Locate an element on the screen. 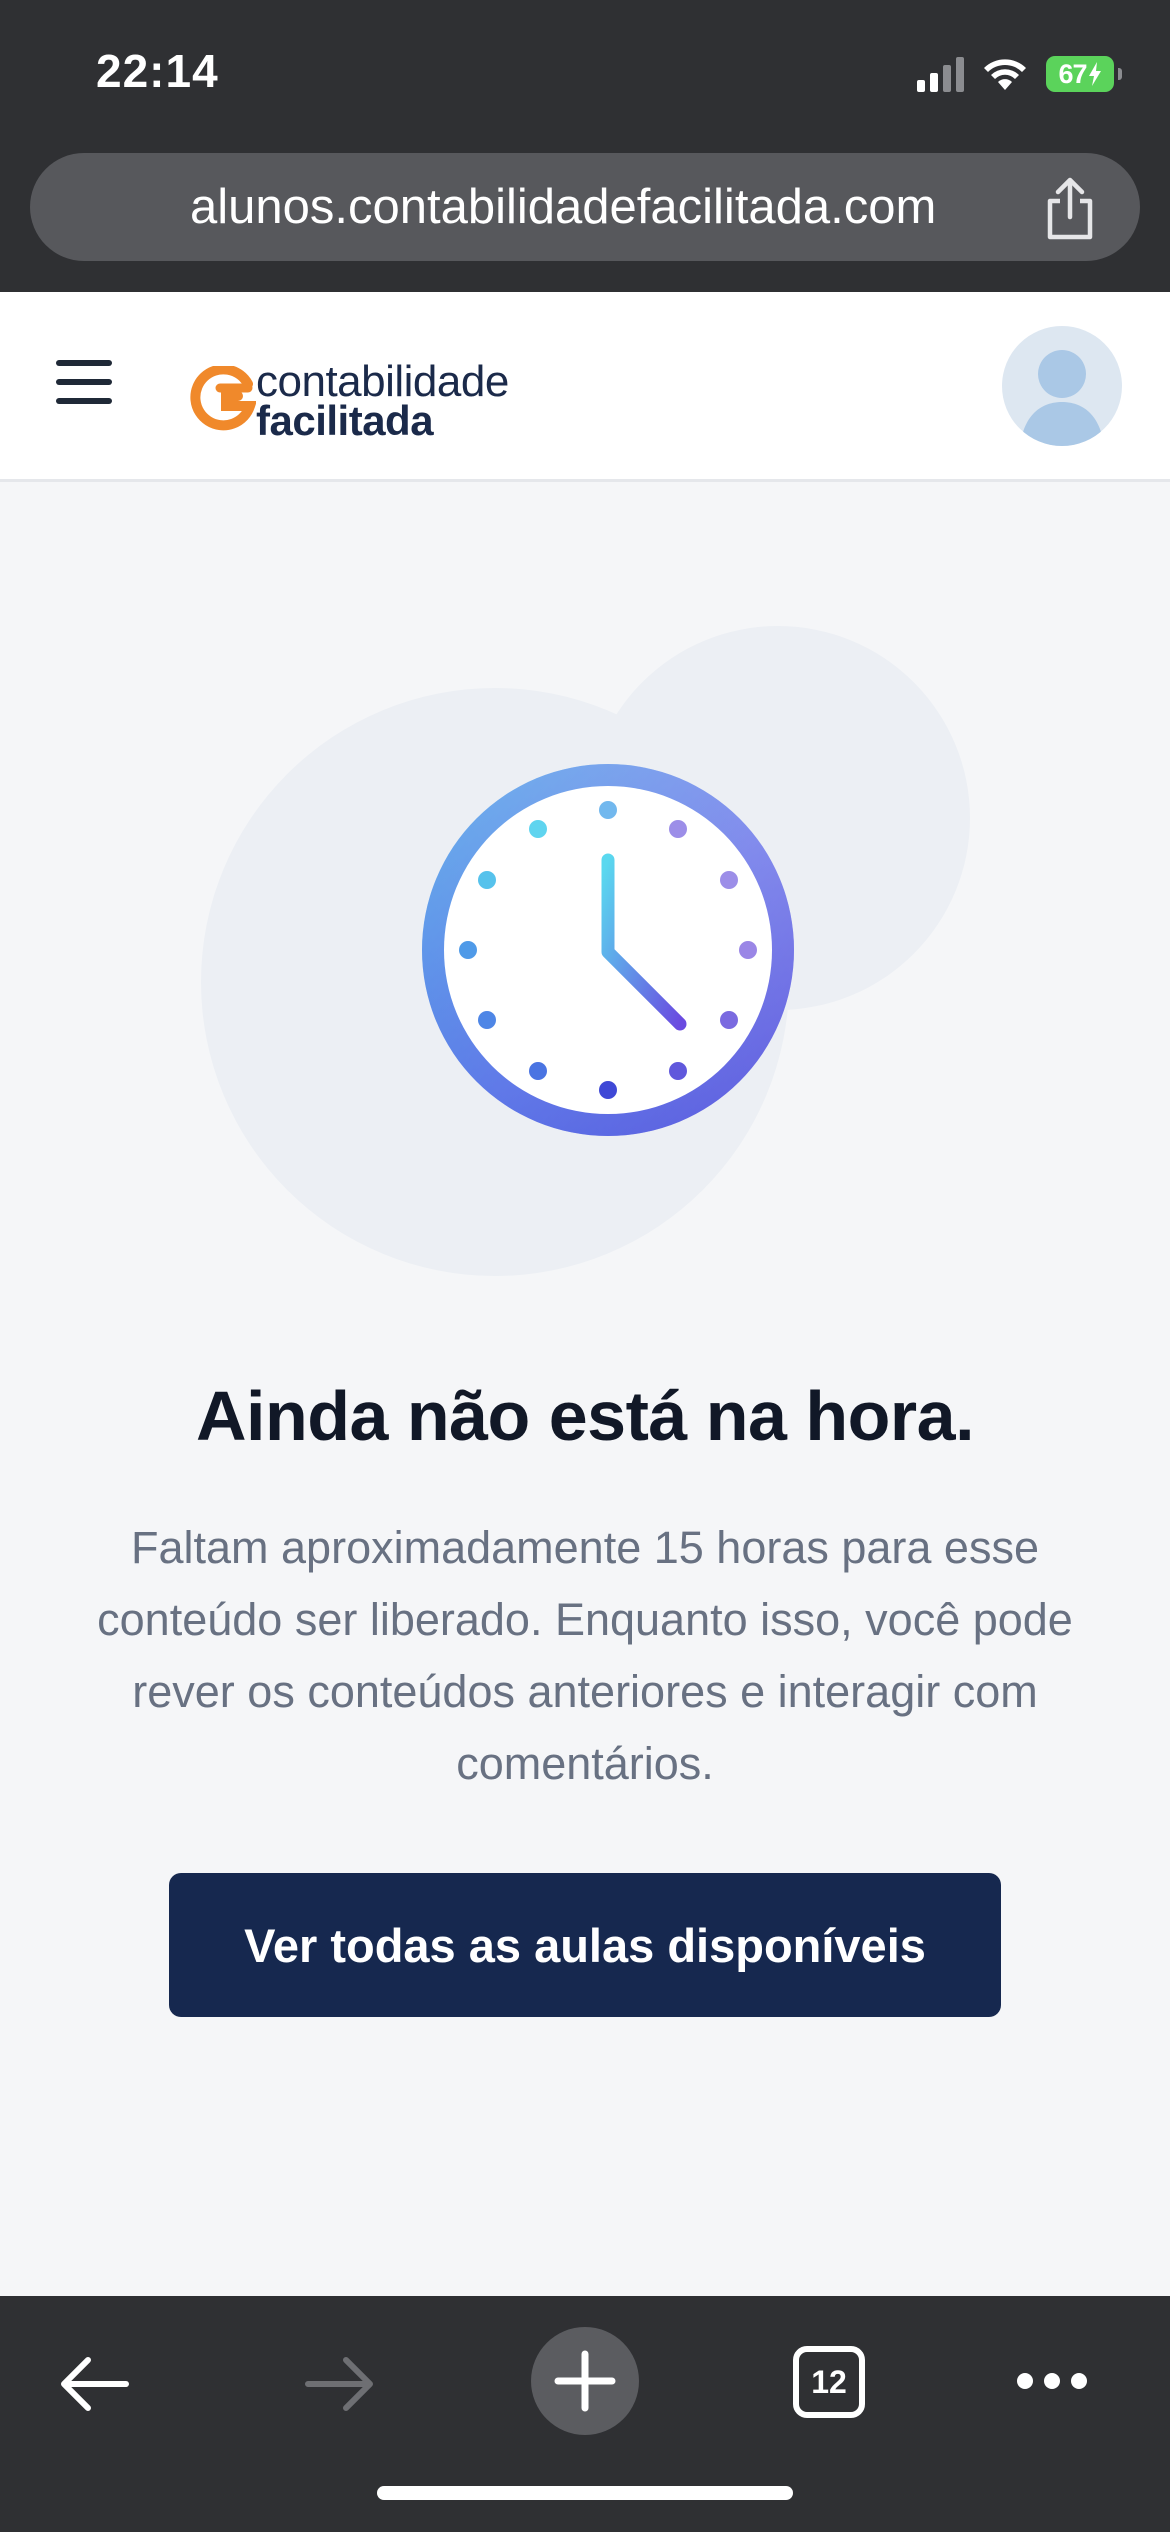 The image size is (1170, 2532). tab-count: 12 is located at coordinates (829, 2381).